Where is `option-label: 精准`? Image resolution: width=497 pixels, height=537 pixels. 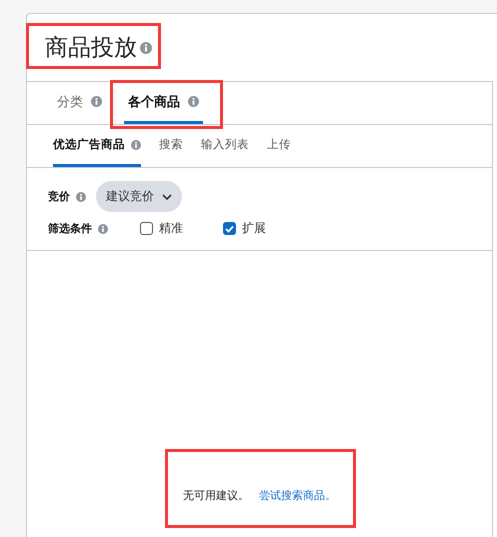
option-label: 精准 is located at coordinates (171, 228).